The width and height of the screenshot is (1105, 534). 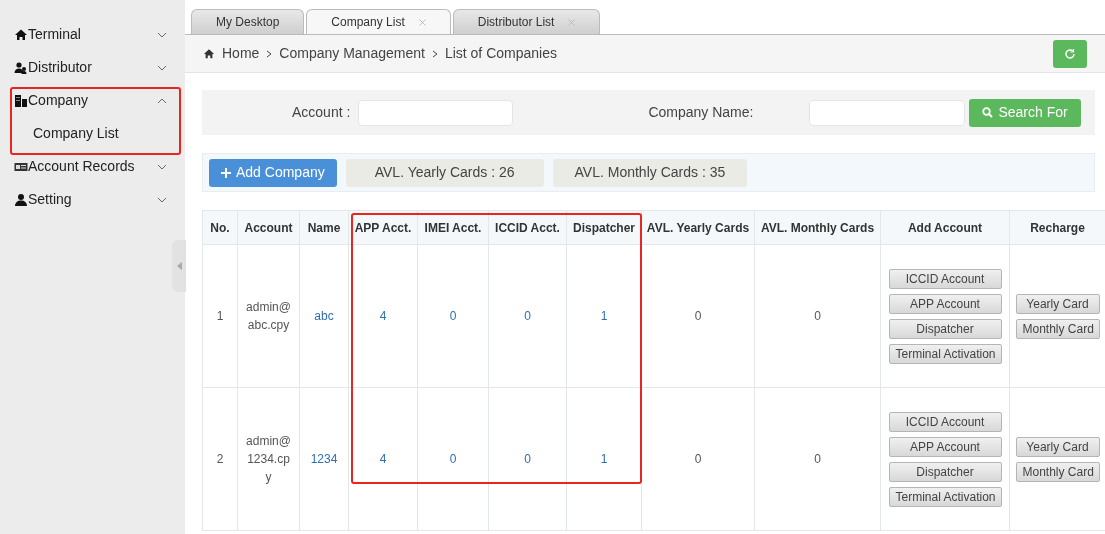 What do you see at coordinates (604, 227) in the screenshot?
I see `column-header: Dispatcher` at bounding box center [604, 227].